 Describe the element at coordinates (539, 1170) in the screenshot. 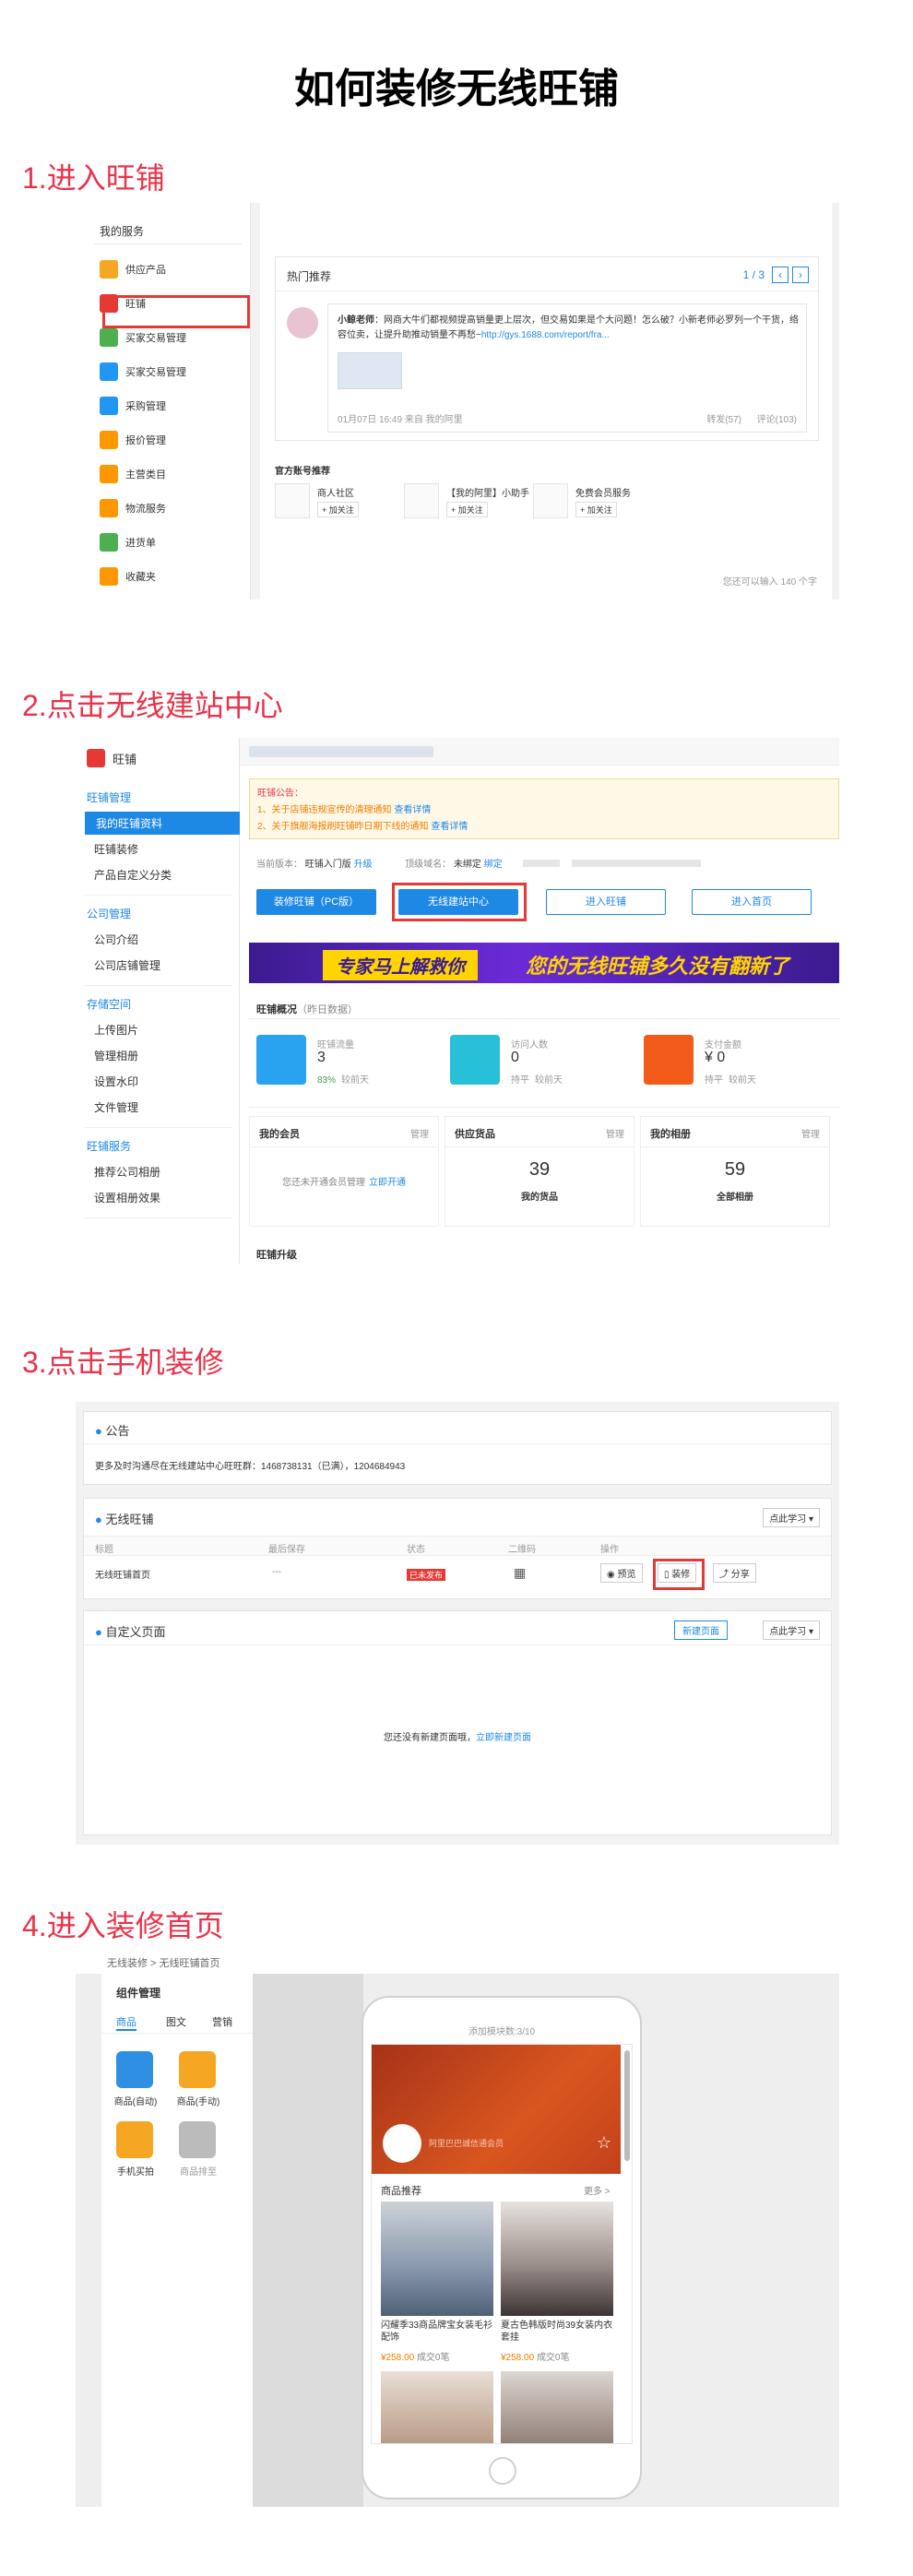

I see `card-number: 39` at that location.